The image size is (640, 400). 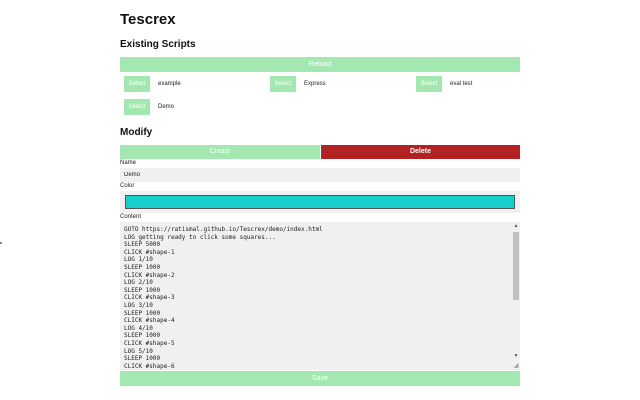 I want to click on resize-grip-icon: ◢, so click(x=516, y=366).